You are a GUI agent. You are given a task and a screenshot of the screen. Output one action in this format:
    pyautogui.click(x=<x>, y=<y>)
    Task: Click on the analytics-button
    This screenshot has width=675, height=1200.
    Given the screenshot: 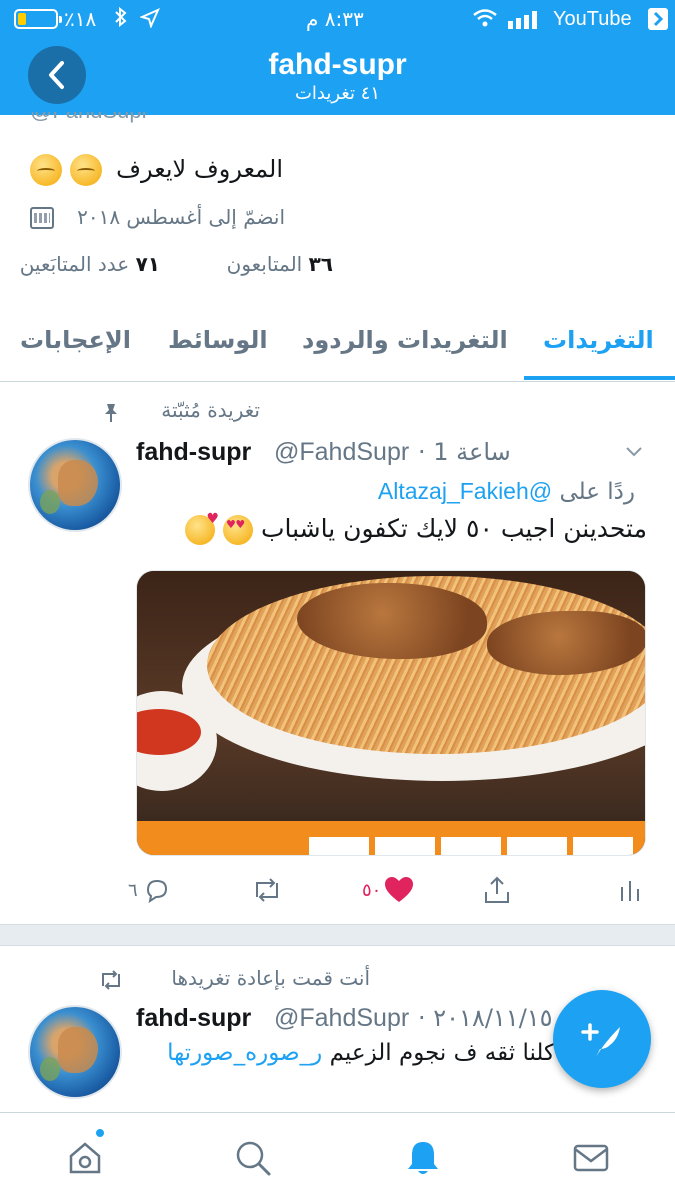 What is the action you would take?
    pyautogui.click(x=630, y=890)
    